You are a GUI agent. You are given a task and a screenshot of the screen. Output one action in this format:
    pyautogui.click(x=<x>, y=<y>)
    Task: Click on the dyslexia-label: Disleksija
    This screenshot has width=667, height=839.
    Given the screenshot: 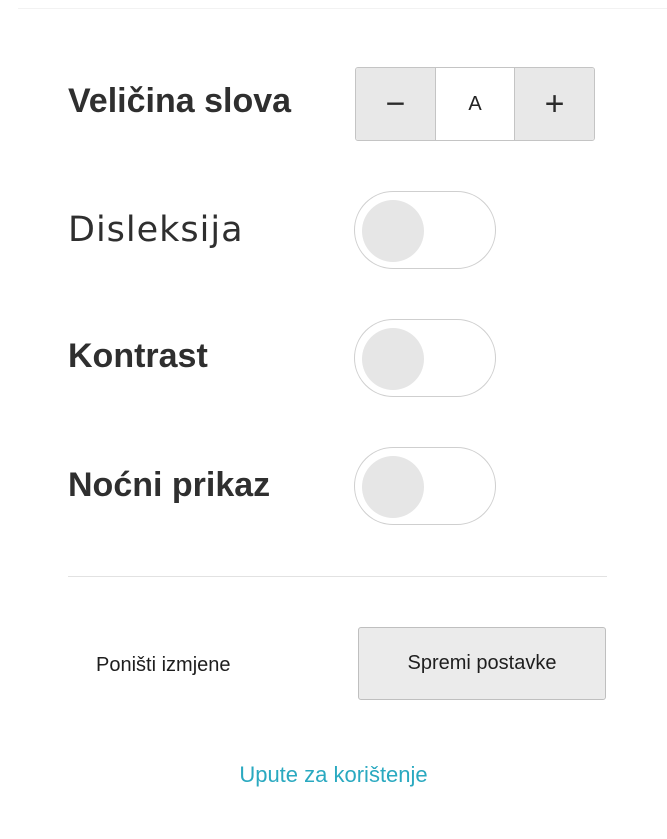 What is the action you would take?
    pyautogui.click(x=156, y=230)
    